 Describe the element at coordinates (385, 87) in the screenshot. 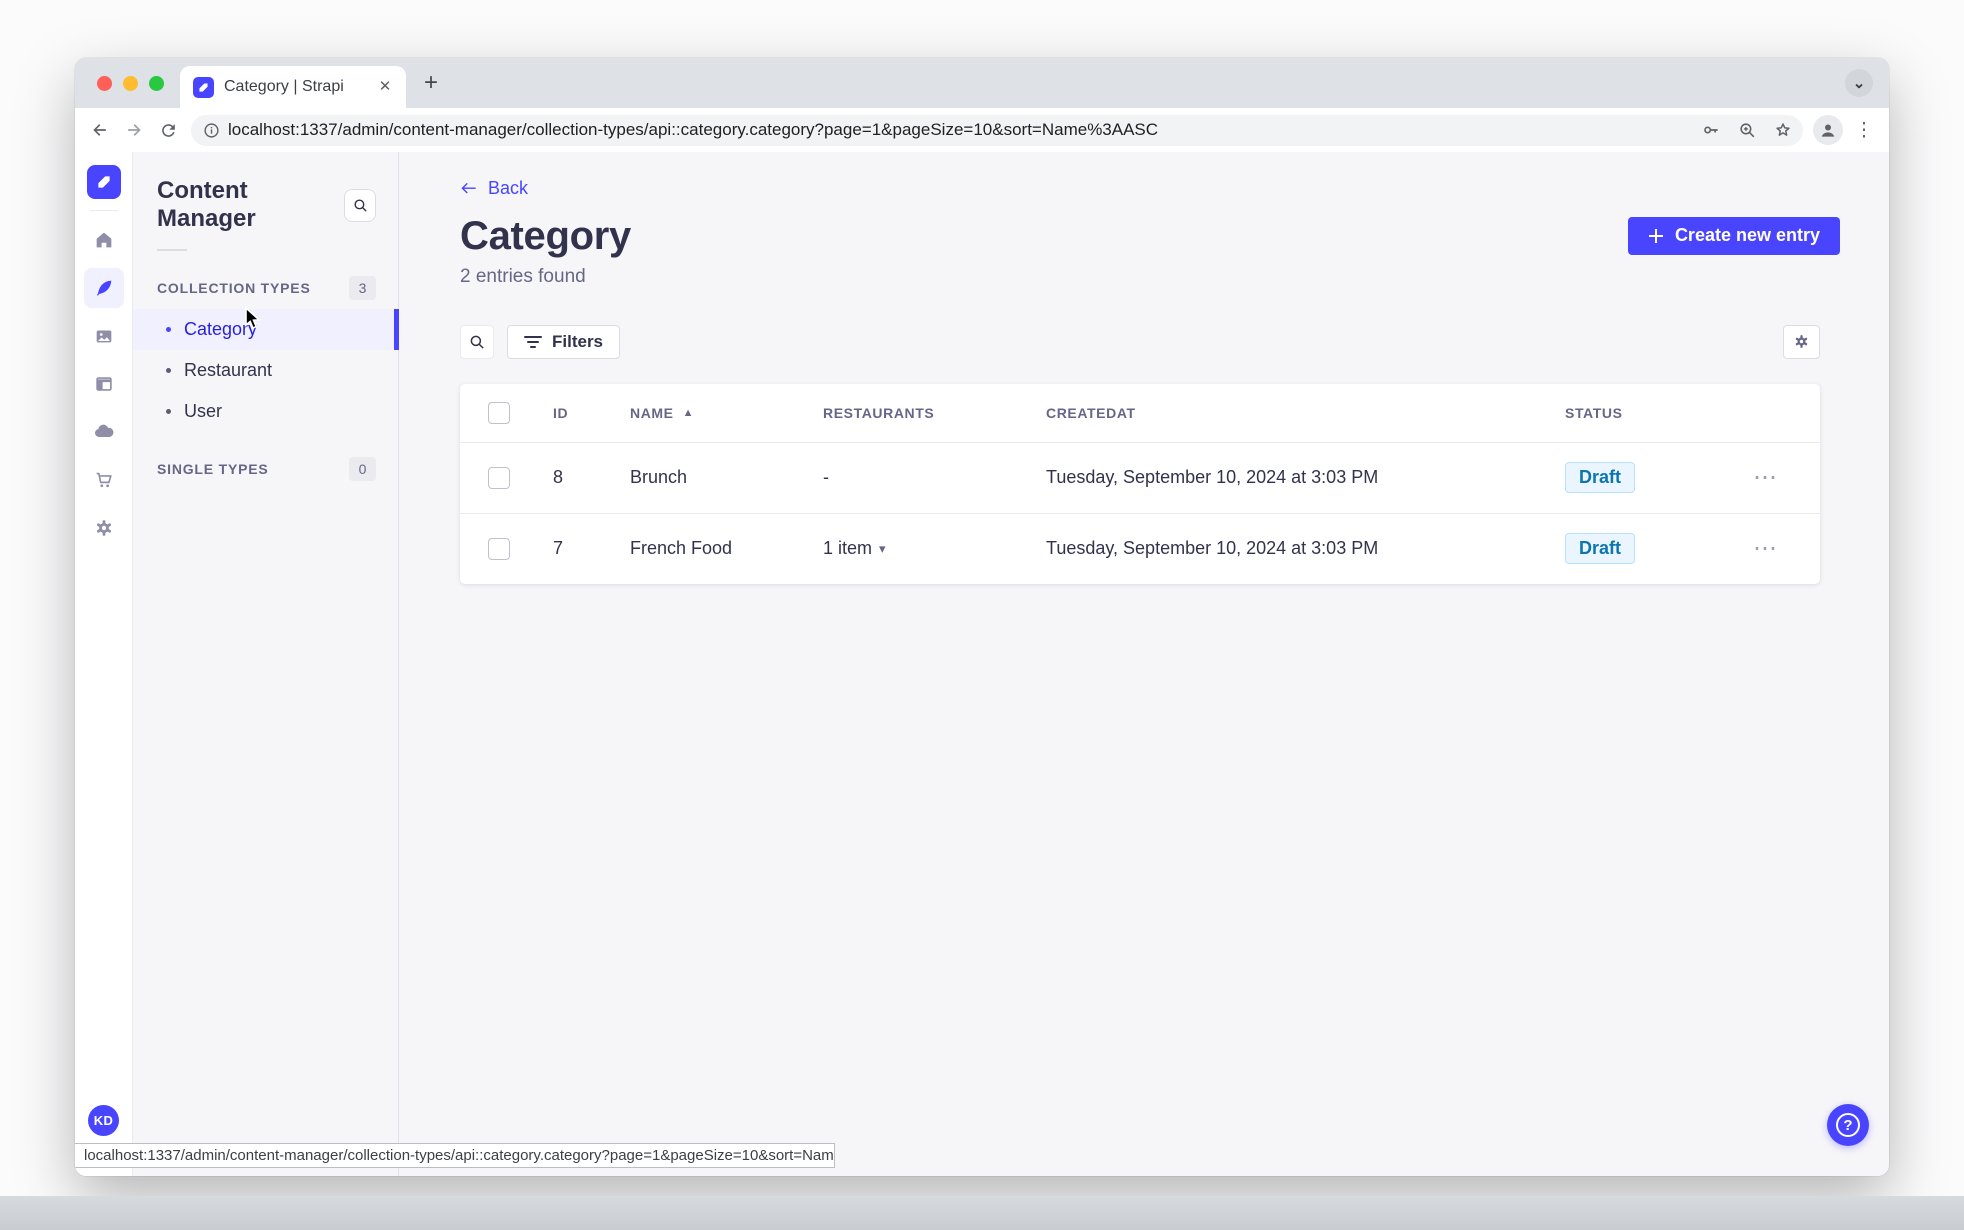

I see `tab-close-icon: ✕` at that location.